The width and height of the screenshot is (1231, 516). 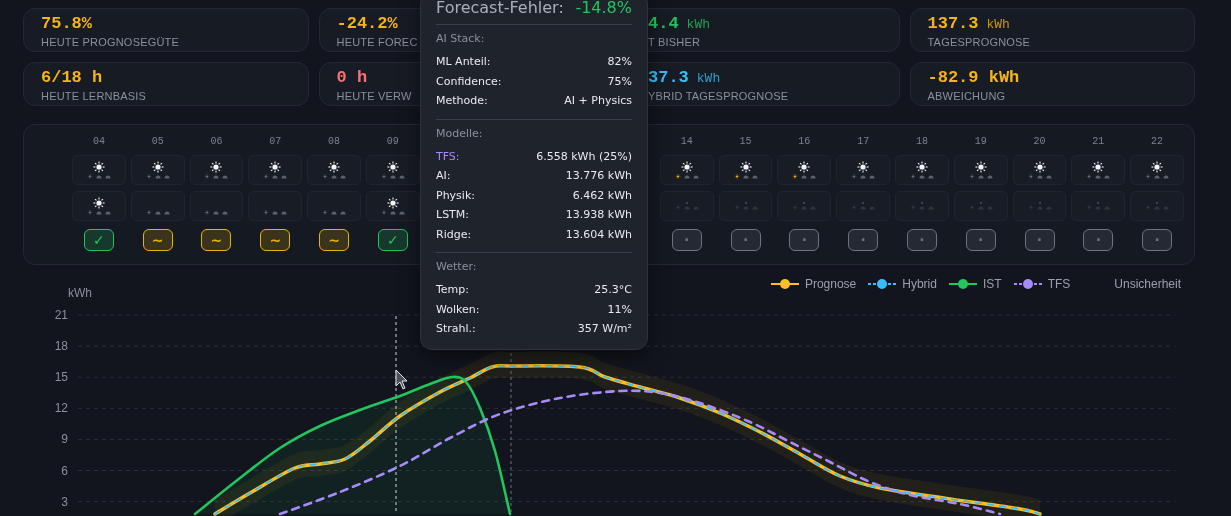 What do you see at coordinates (457, 267) in the screenshot?
I see `section-heading: Wetter:` at bounding box center [457, 267].